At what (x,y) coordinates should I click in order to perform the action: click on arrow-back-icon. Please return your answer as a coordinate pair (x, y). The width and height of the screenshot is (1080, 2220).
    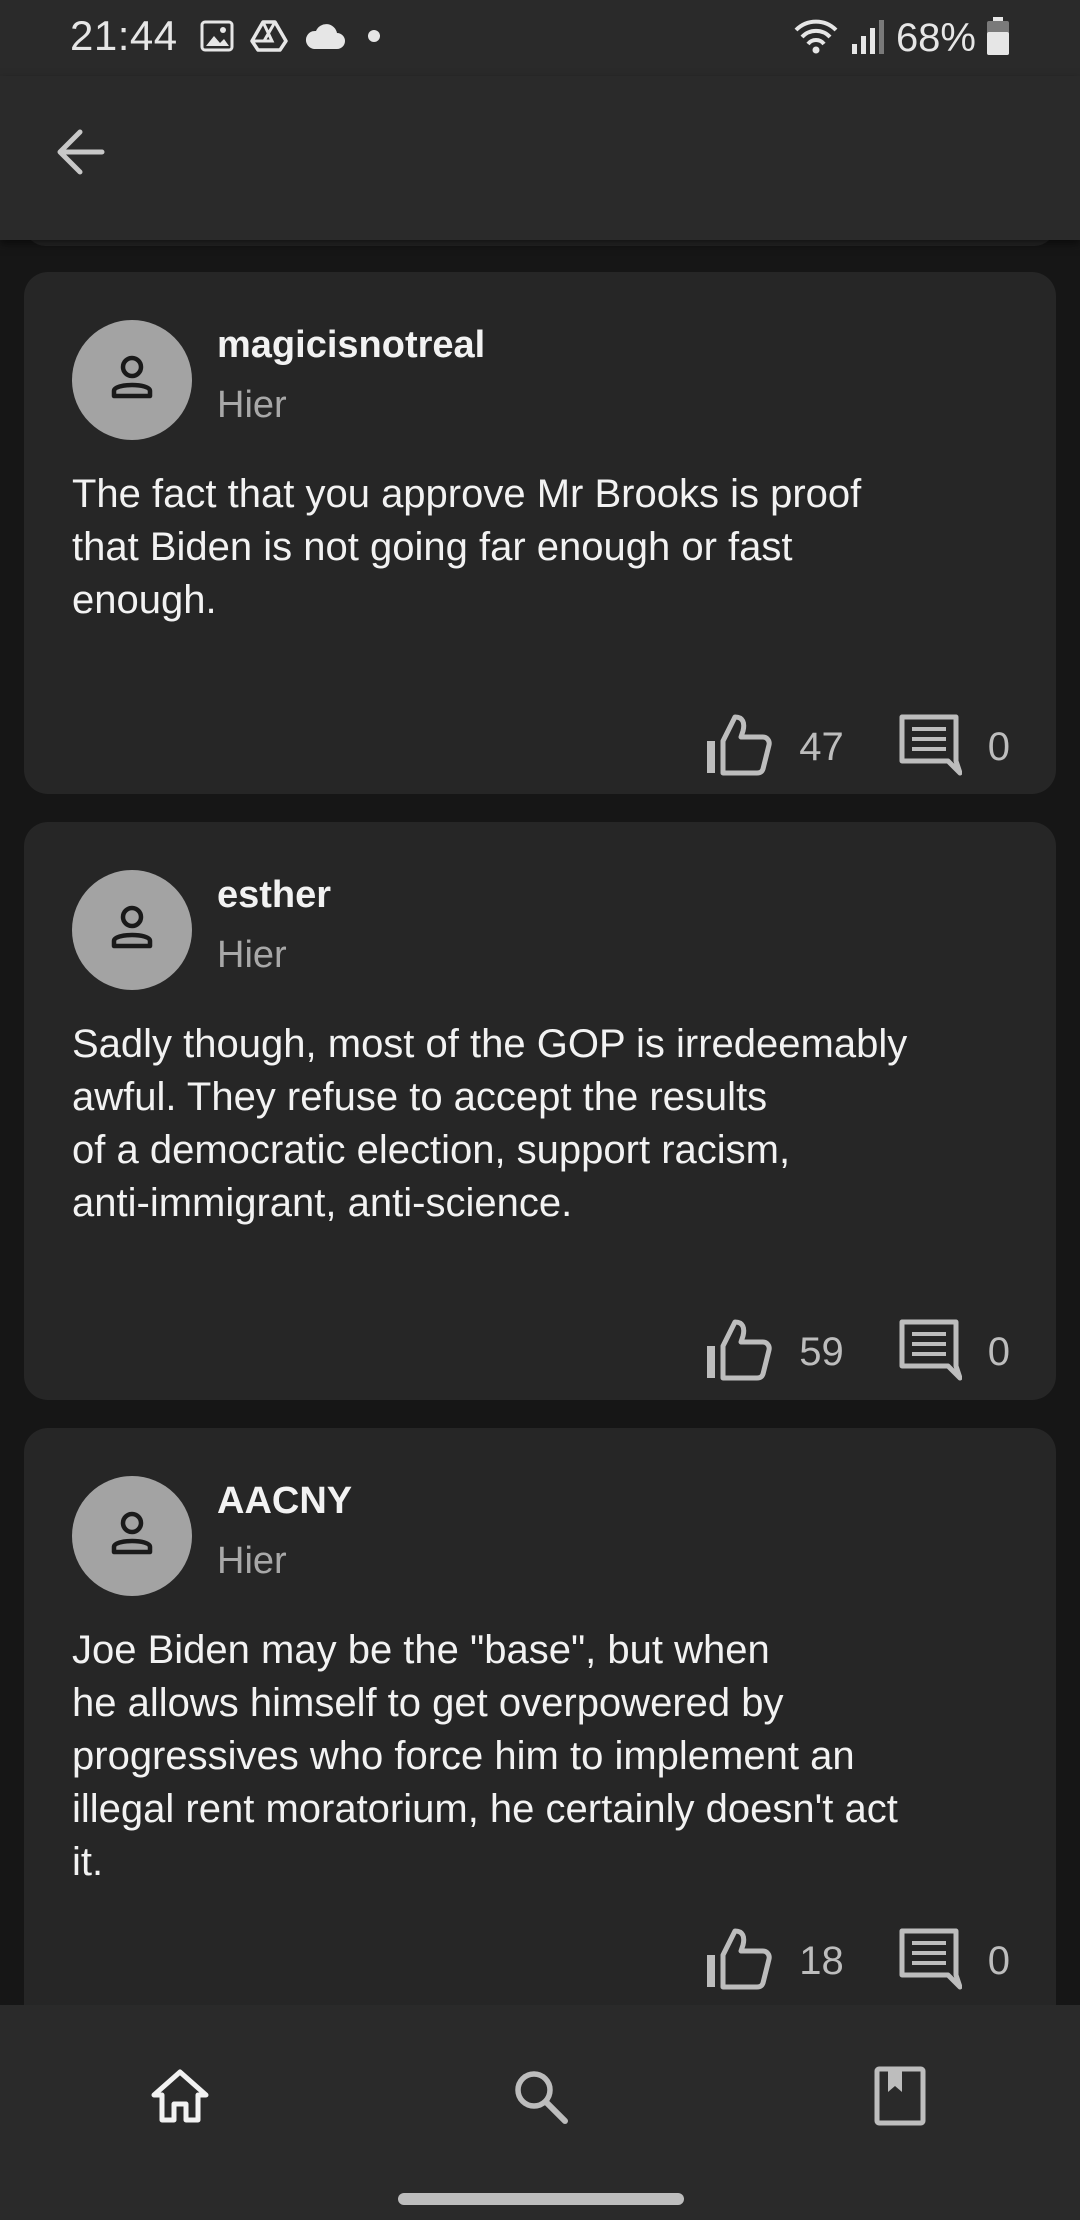
    Looking at the image, I should click on (80, 154).